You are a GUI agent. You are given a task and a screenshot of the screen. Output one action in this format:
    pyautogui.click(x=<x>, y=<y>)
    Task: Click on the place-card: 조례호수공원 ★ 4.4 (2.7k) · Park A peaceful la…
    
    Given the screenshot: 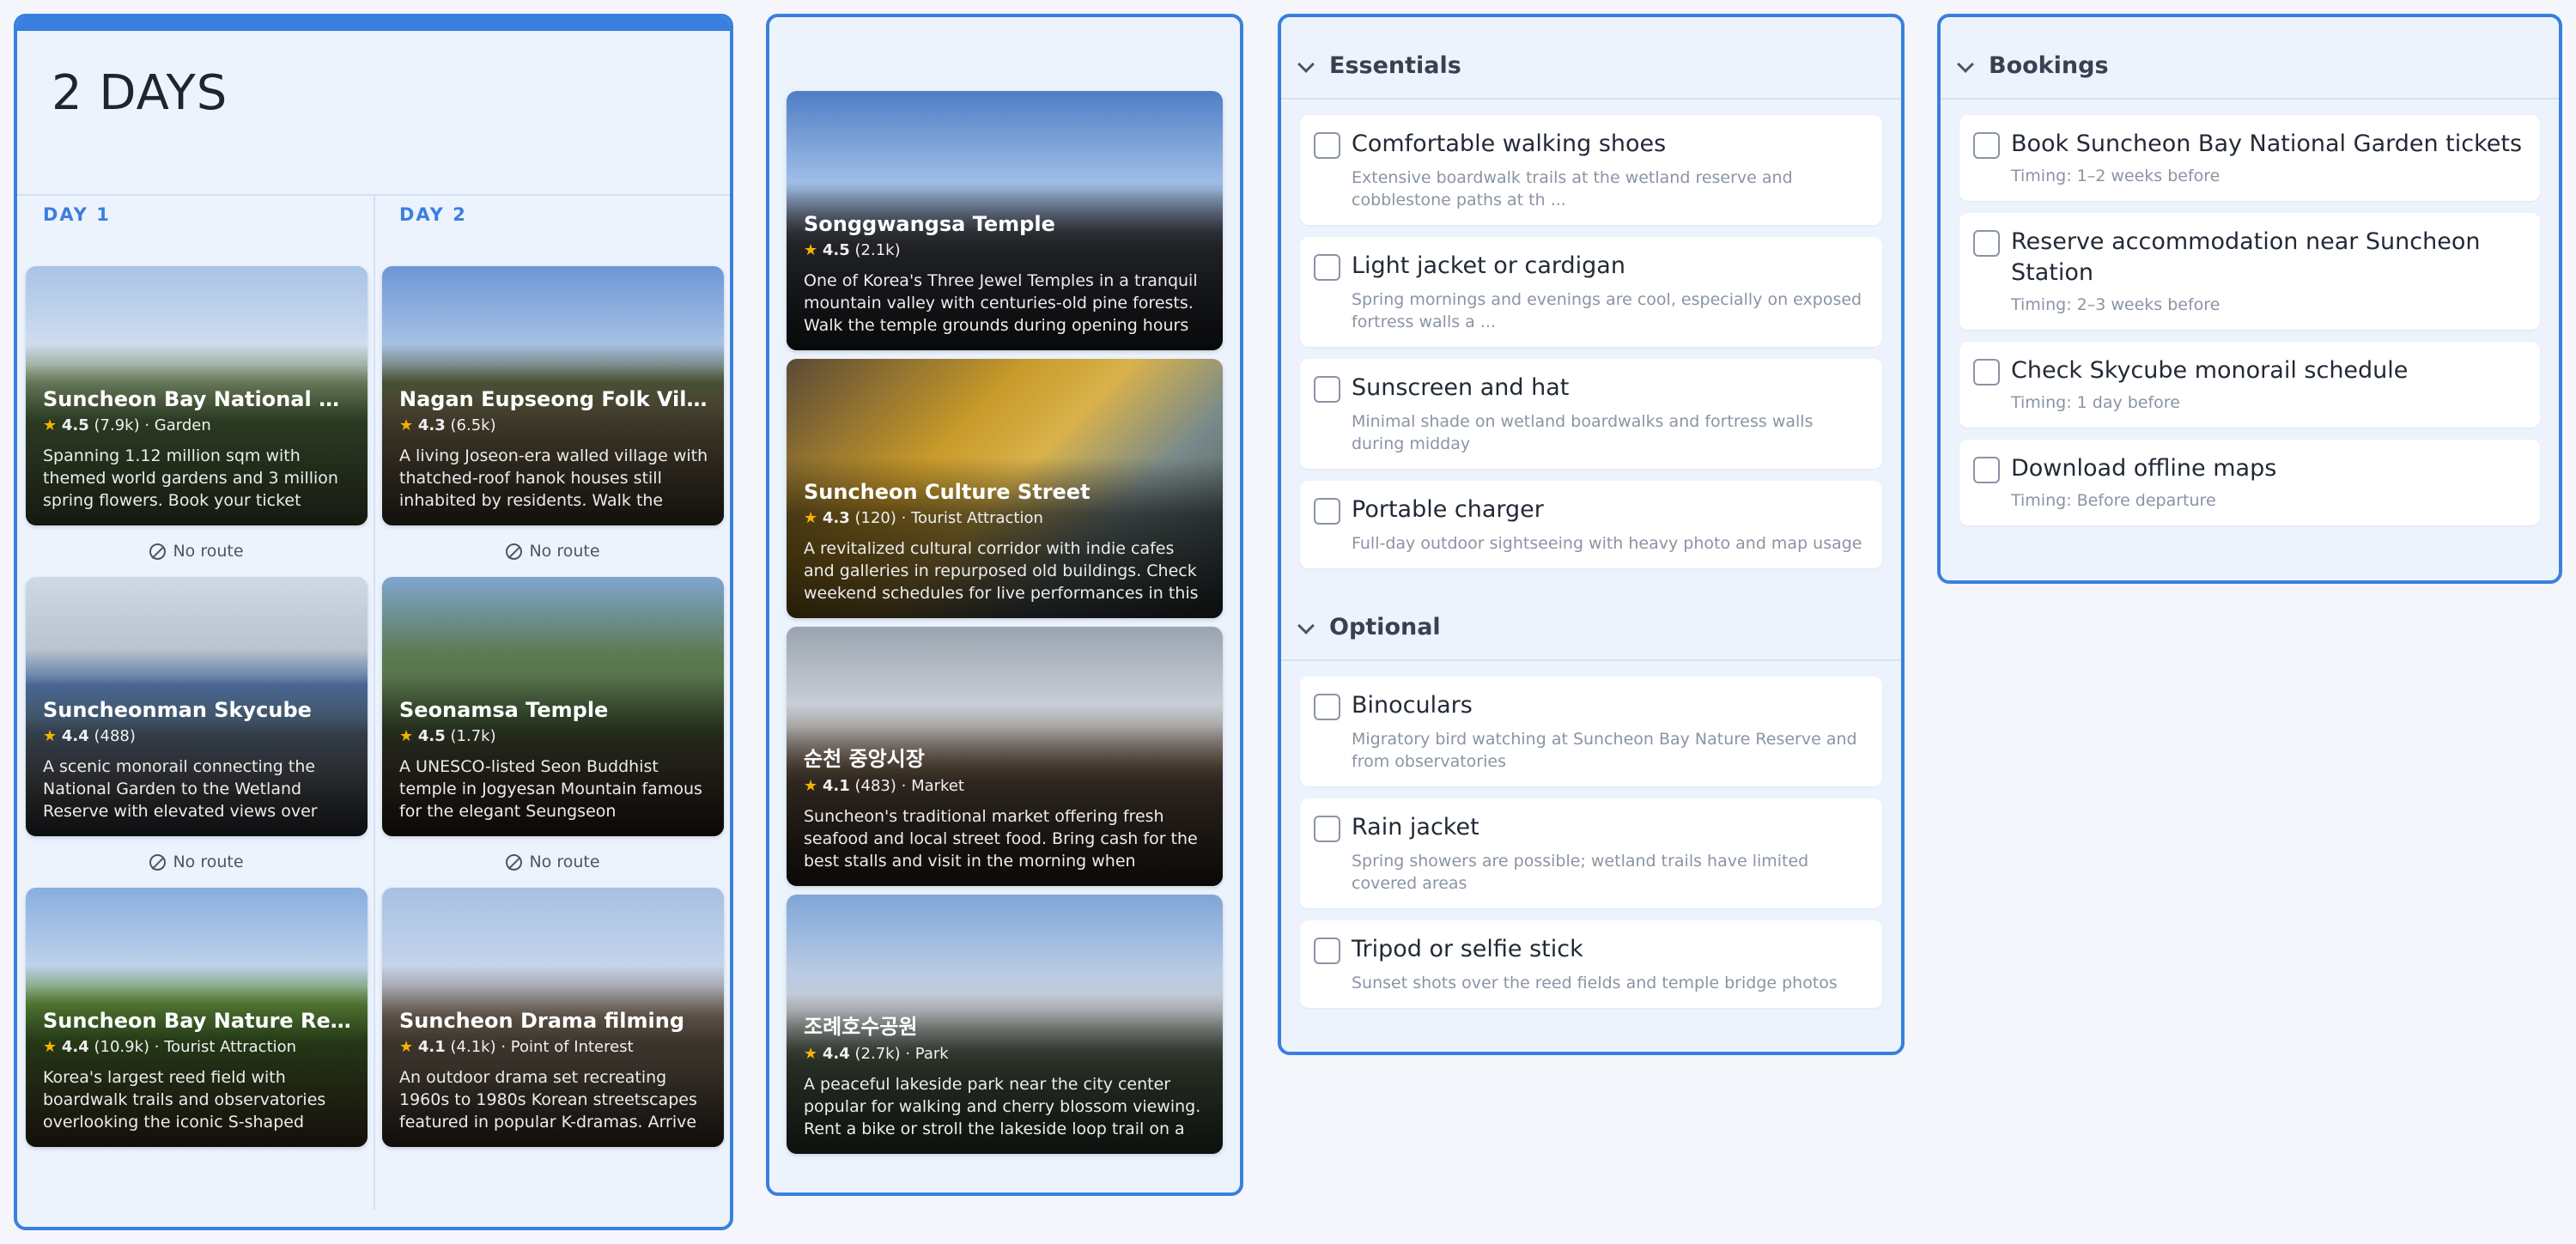 What is the action you would take?
    pyautogui.click(x=1005, y=1025)
    